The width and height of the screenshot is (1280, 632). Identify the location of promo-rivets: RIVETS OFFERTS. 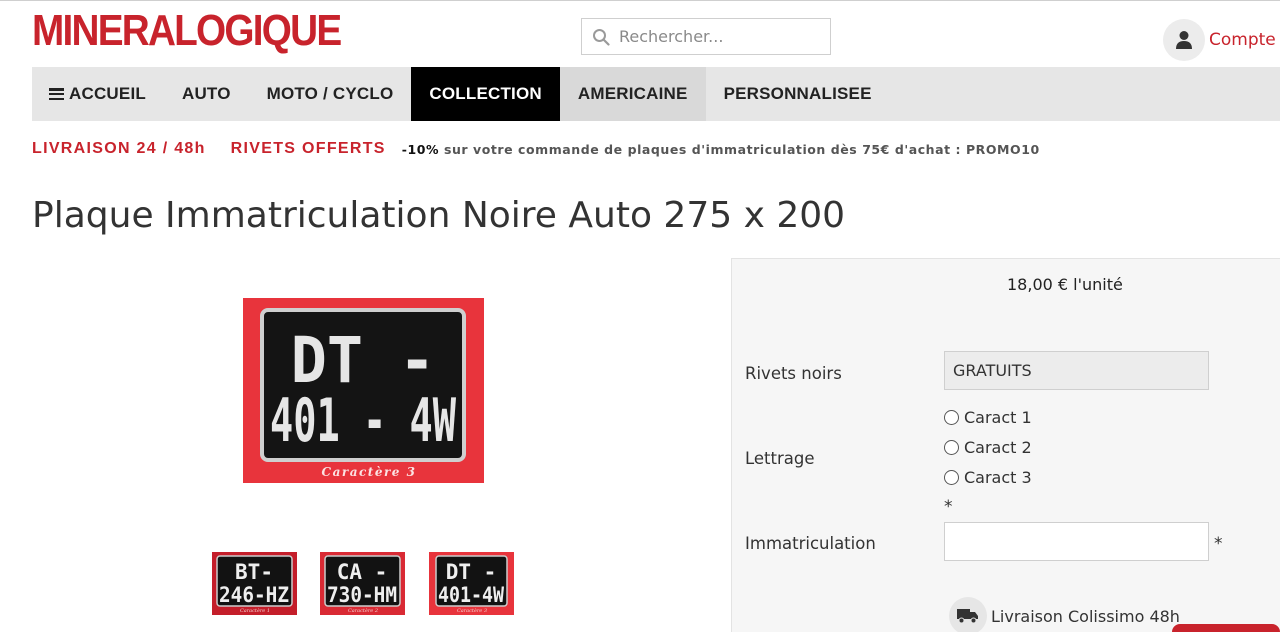
(308, 148).